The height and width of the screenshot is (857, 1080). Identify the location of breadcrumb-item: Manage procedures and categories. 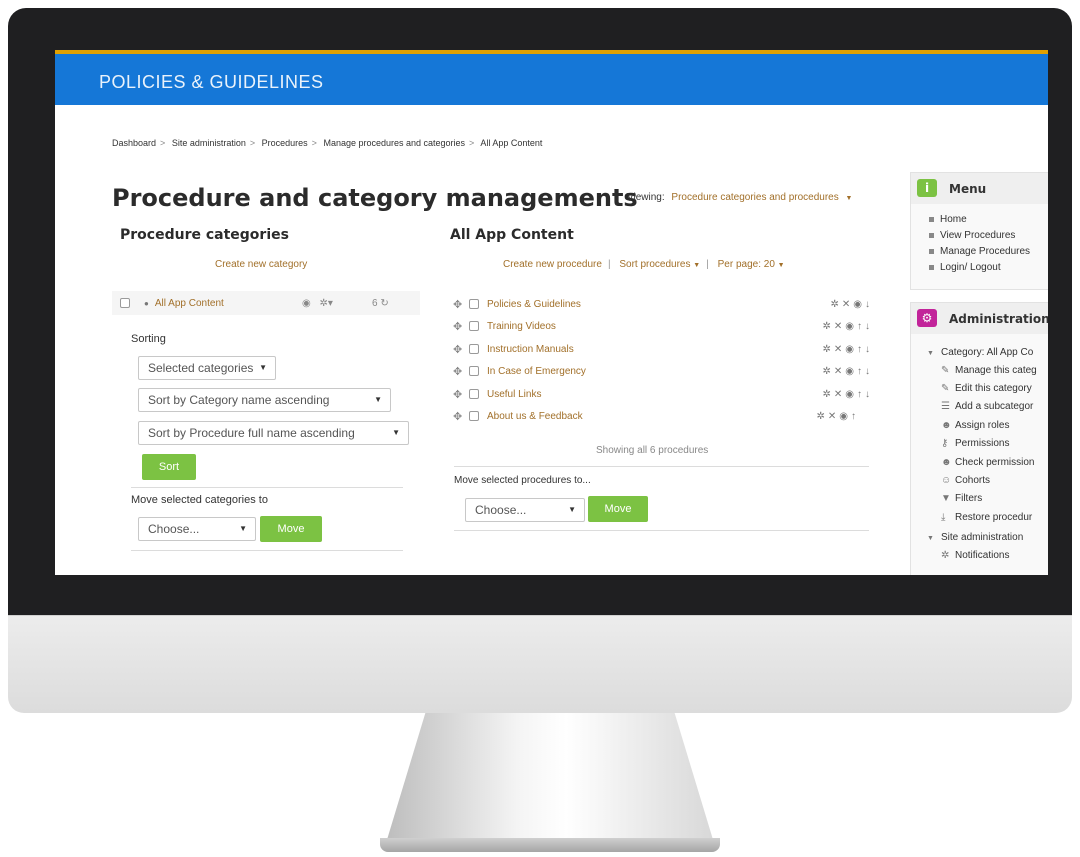
(394, 143).